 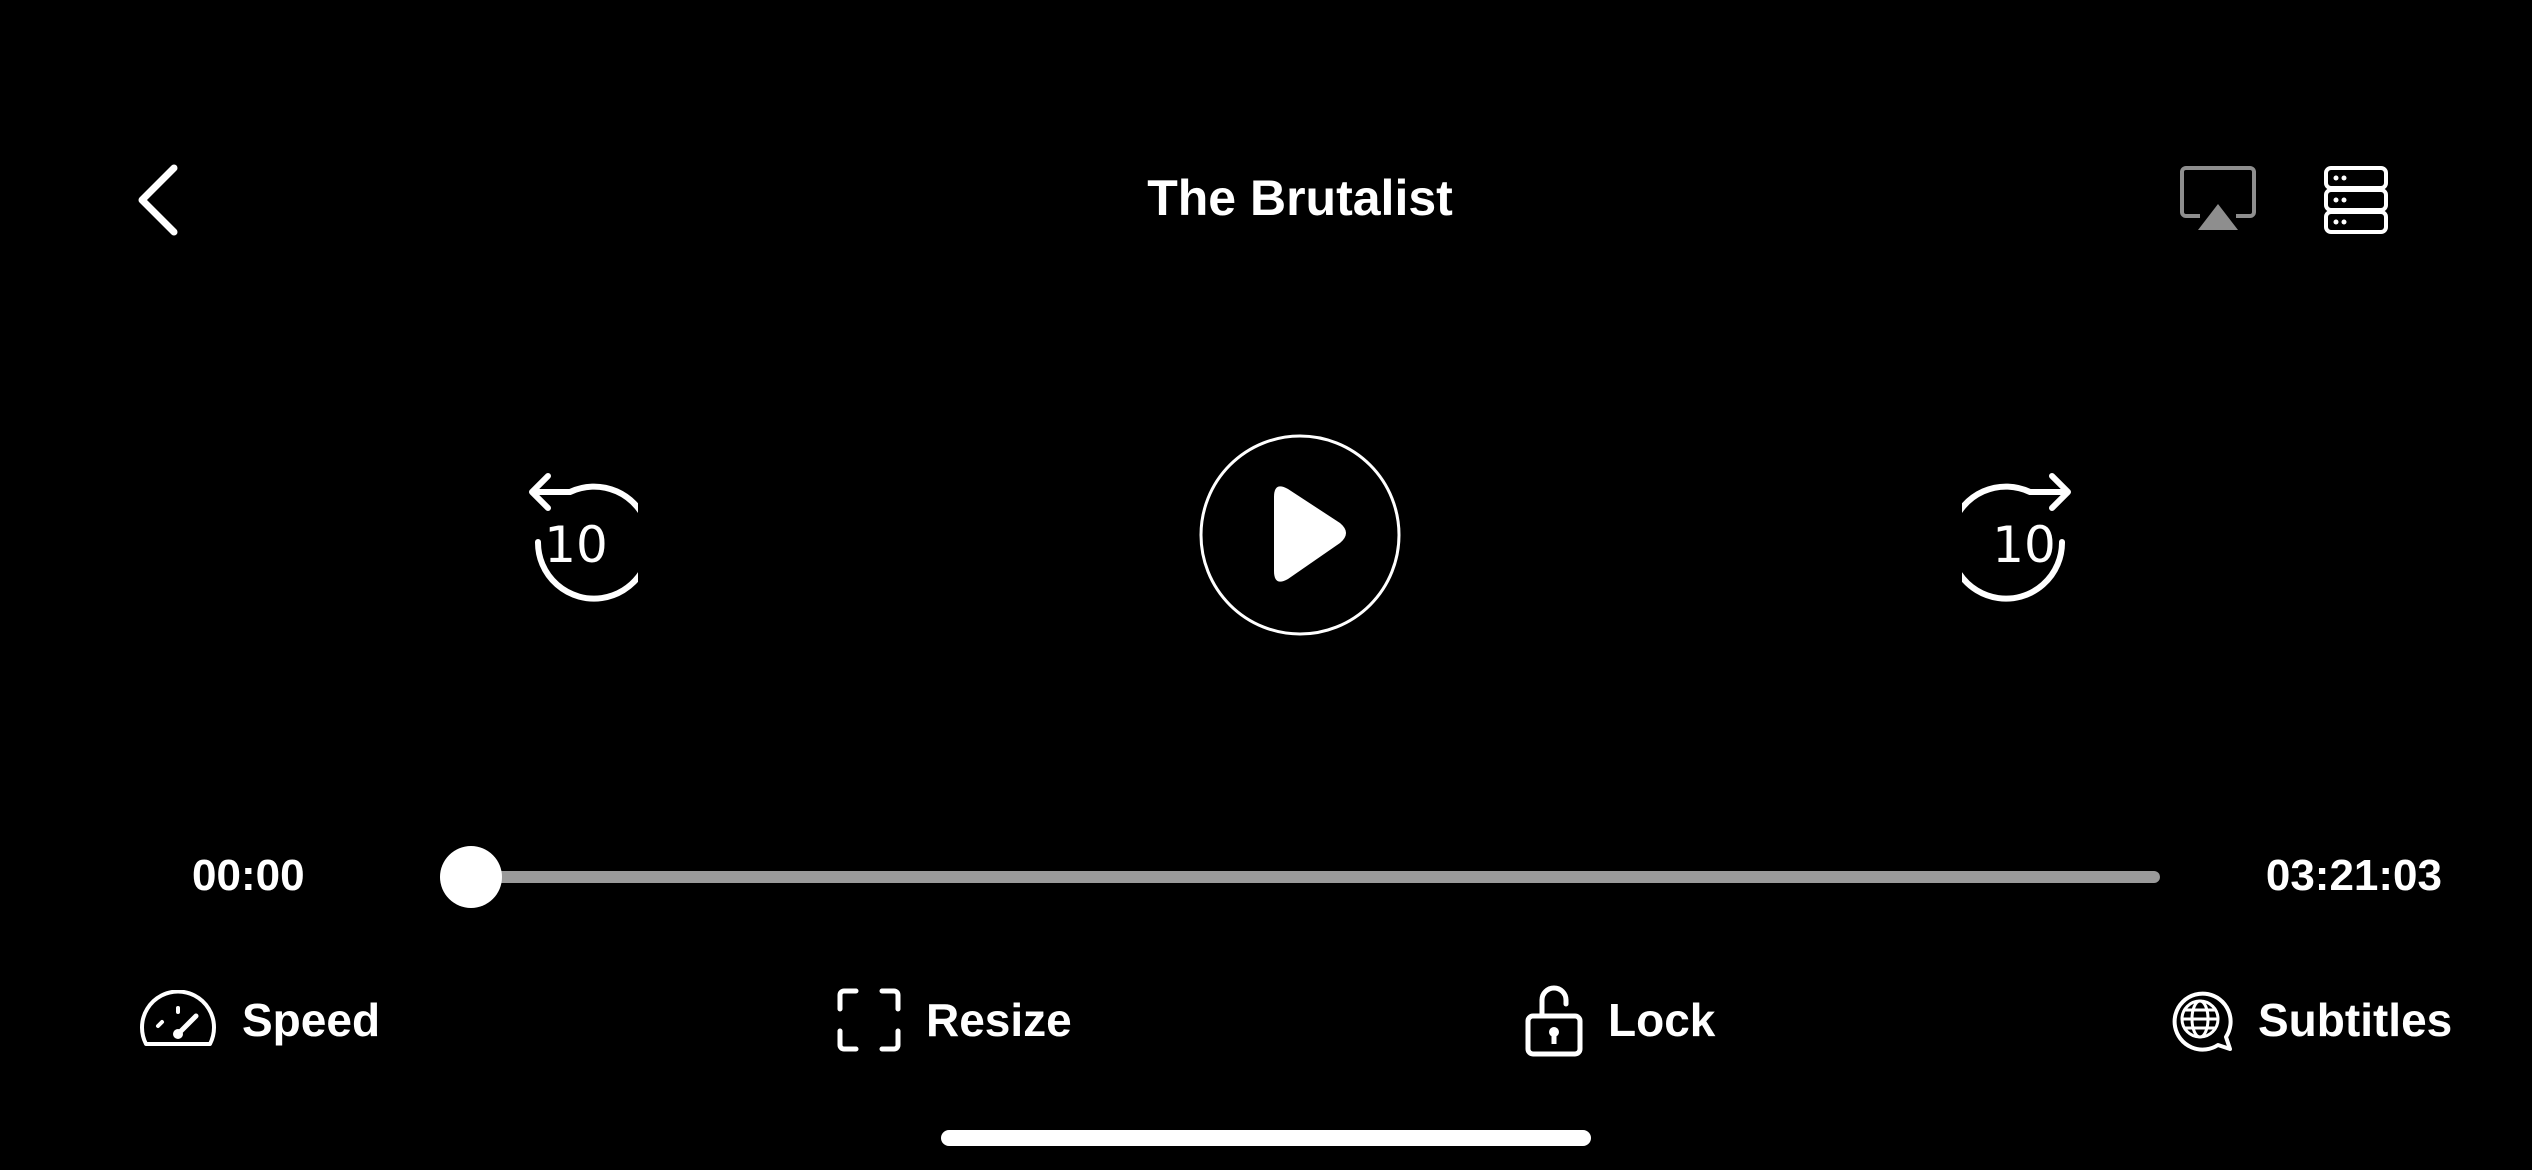 I want to click on lock-label: Lock, so click(x=1662, y=1020).